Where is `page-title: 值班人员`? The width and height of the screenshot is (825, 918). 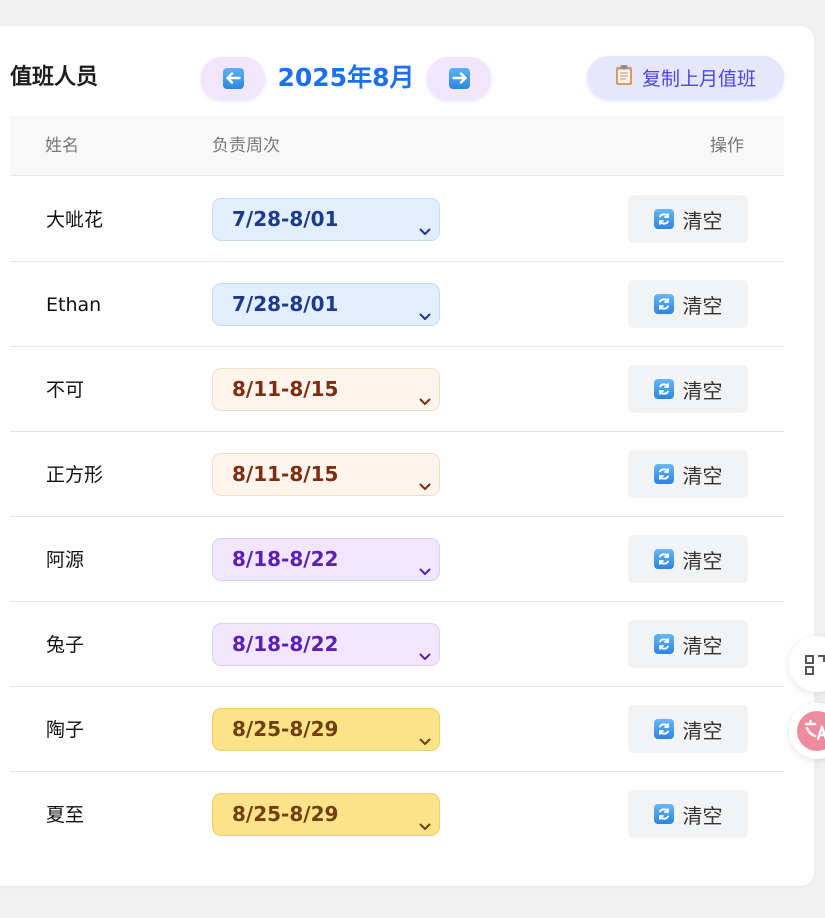 page-title: 值班人员 is located at coordinates (54, 77).